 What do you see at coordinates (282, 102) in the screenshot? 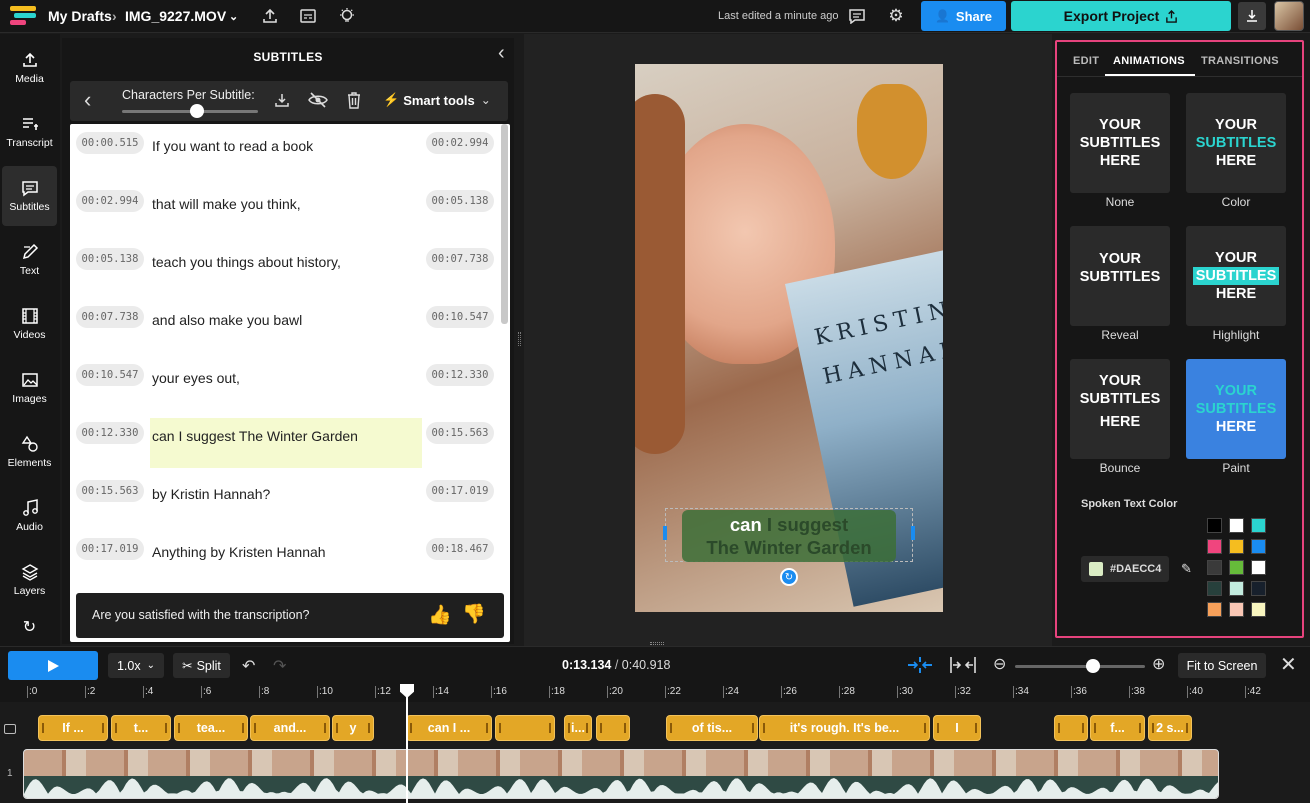
I see `download-subtitles-icon` at bounding box center [282, 102].